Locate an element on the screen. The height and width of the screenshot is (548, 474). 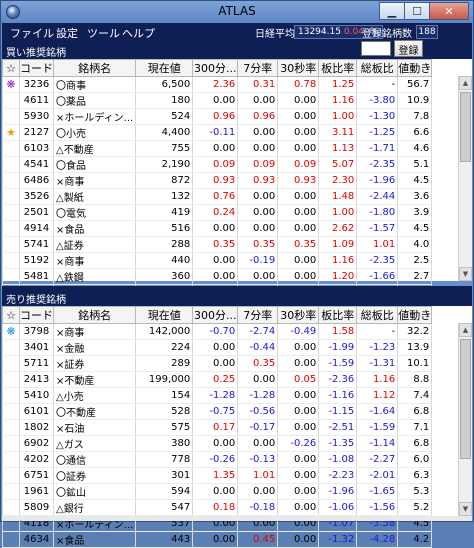
sell-table-row: 5809 △銀行 547 0.18 -0.18 0.00 -1.06 -1.56 5.2 is located at coordinates (217, 507).